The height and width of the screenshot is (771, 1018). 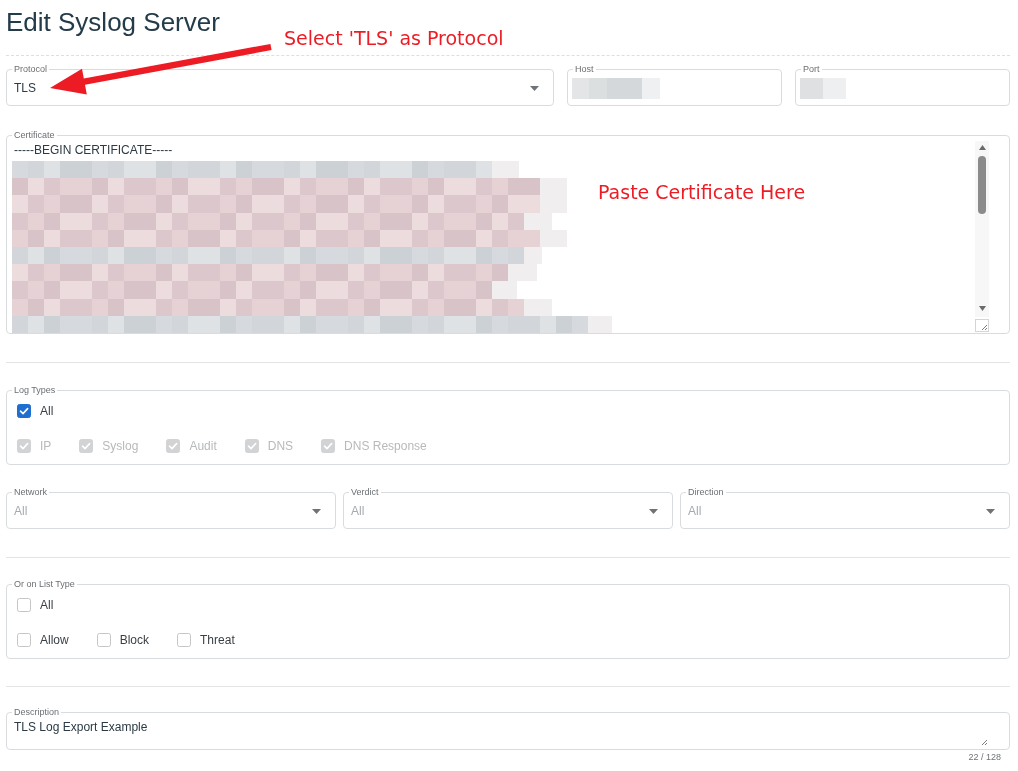 I want to click on scrollbar, so click(x=982, y=229).